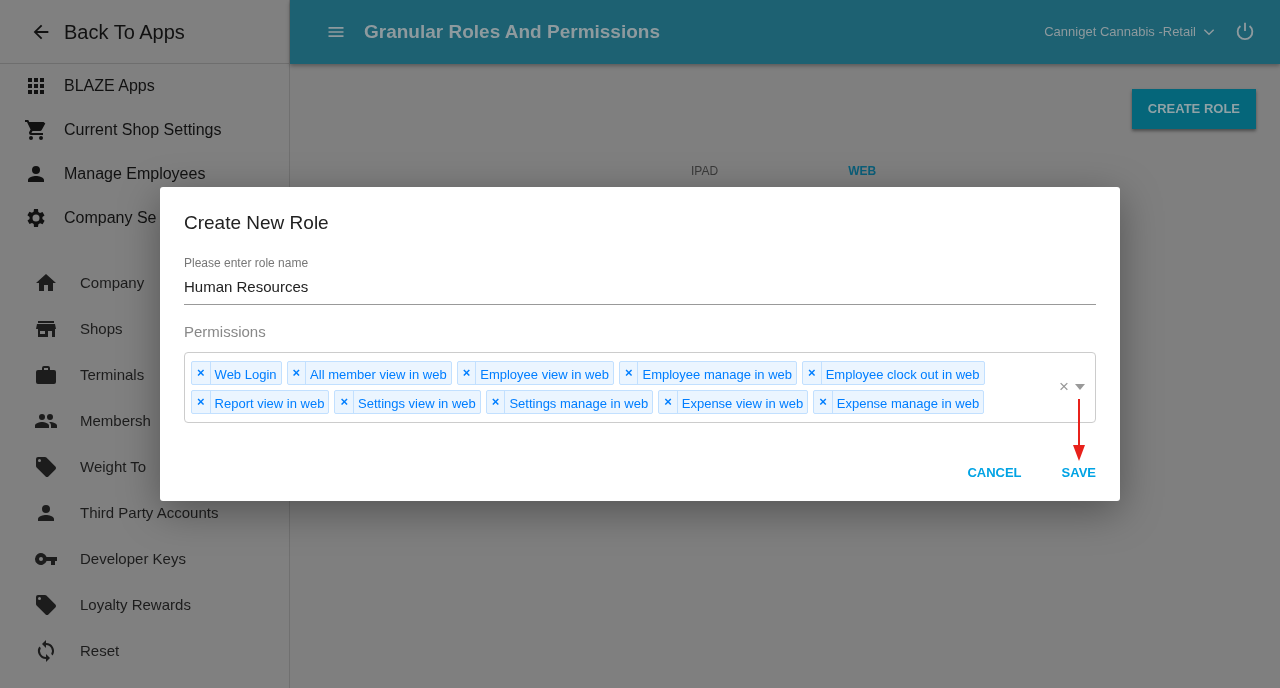  Describe the element at coordinates (46, 375) in the screenshot. I see `briefcase-icon` at that location.